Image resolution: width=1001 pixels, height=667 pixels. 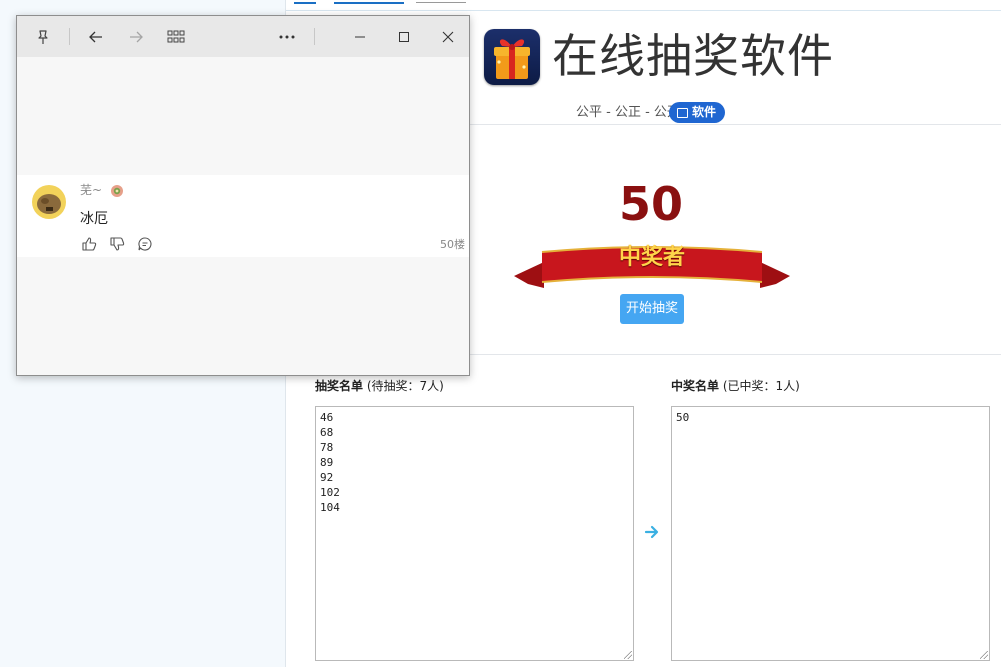 I want to click on pool-list-heading: 抽奖名单 (待抽奖：7人), so click(x=379, y=386).